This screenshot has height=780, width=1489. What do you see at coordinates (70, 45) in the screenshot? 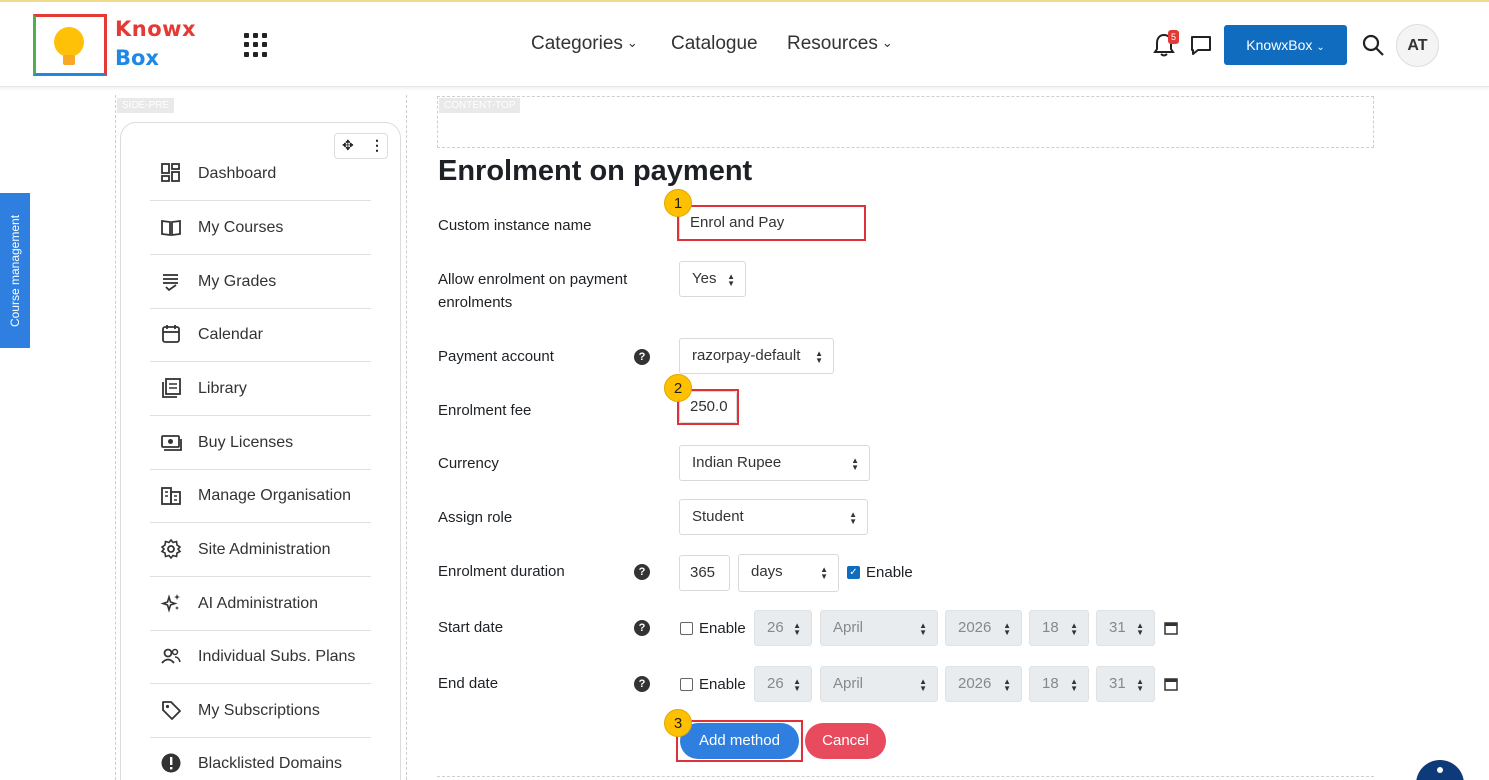
I see `logo-icon` at bounding box center [70, 45].